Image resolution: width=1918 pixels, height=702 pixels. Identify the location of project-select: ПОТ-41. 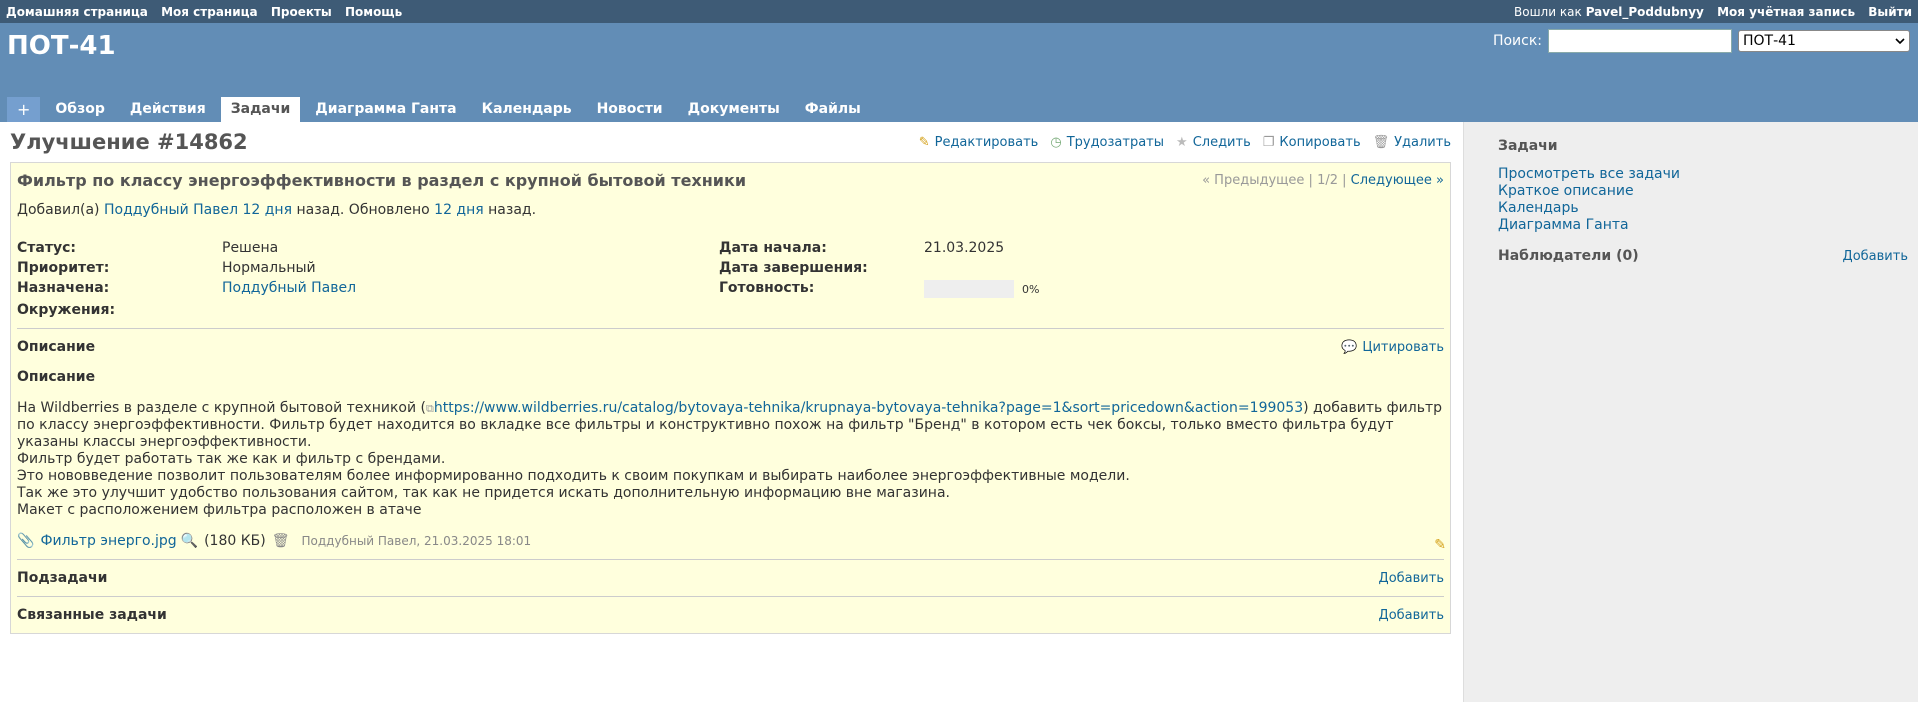
(1824, 41).